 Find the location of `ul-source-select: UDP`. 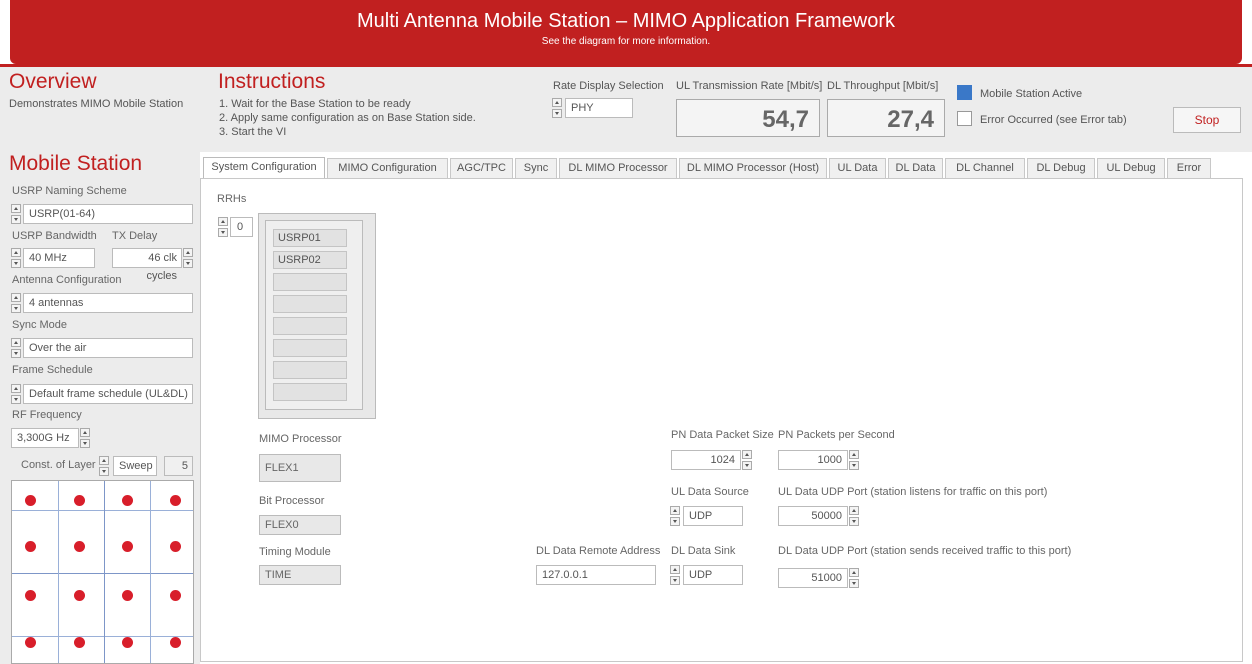

ul-source-select: UDP is located at coordinates (713, 516).